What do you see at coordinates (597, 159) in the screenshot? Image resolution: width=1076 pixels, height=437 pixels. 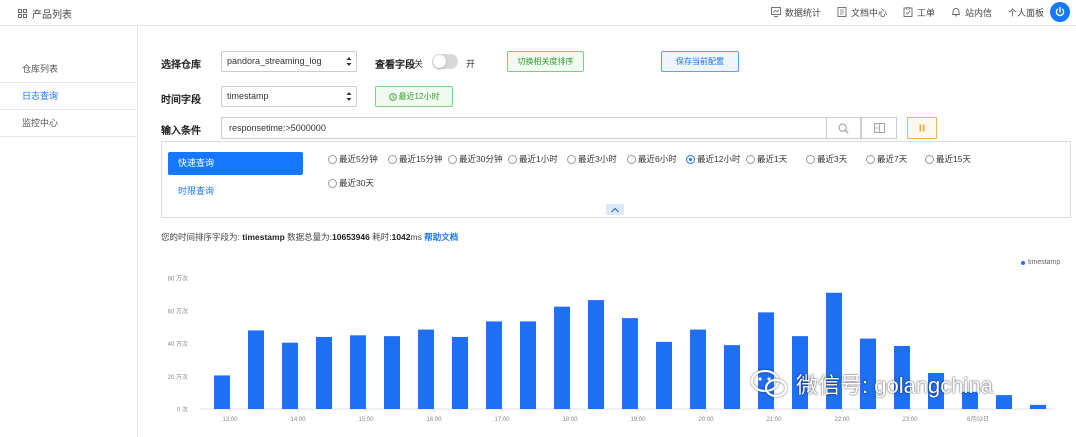 I see `radio-label: 最近3小时` at bounding box center [597, 159].